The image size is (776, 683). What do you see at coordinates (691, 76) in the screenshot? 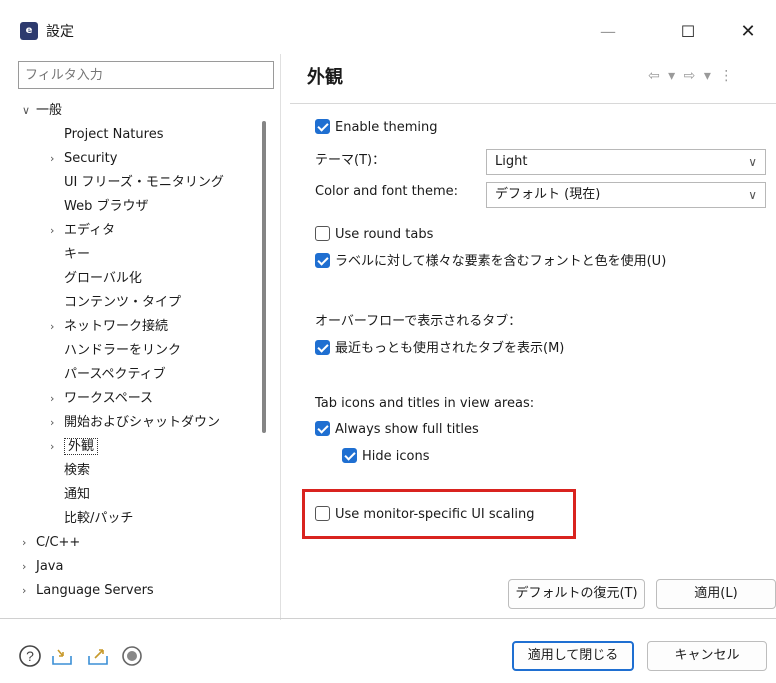
I see `history-nav-icons: ⇦ ▾ ⇨ ▾ ⋮` at bounding box center [691, 76].